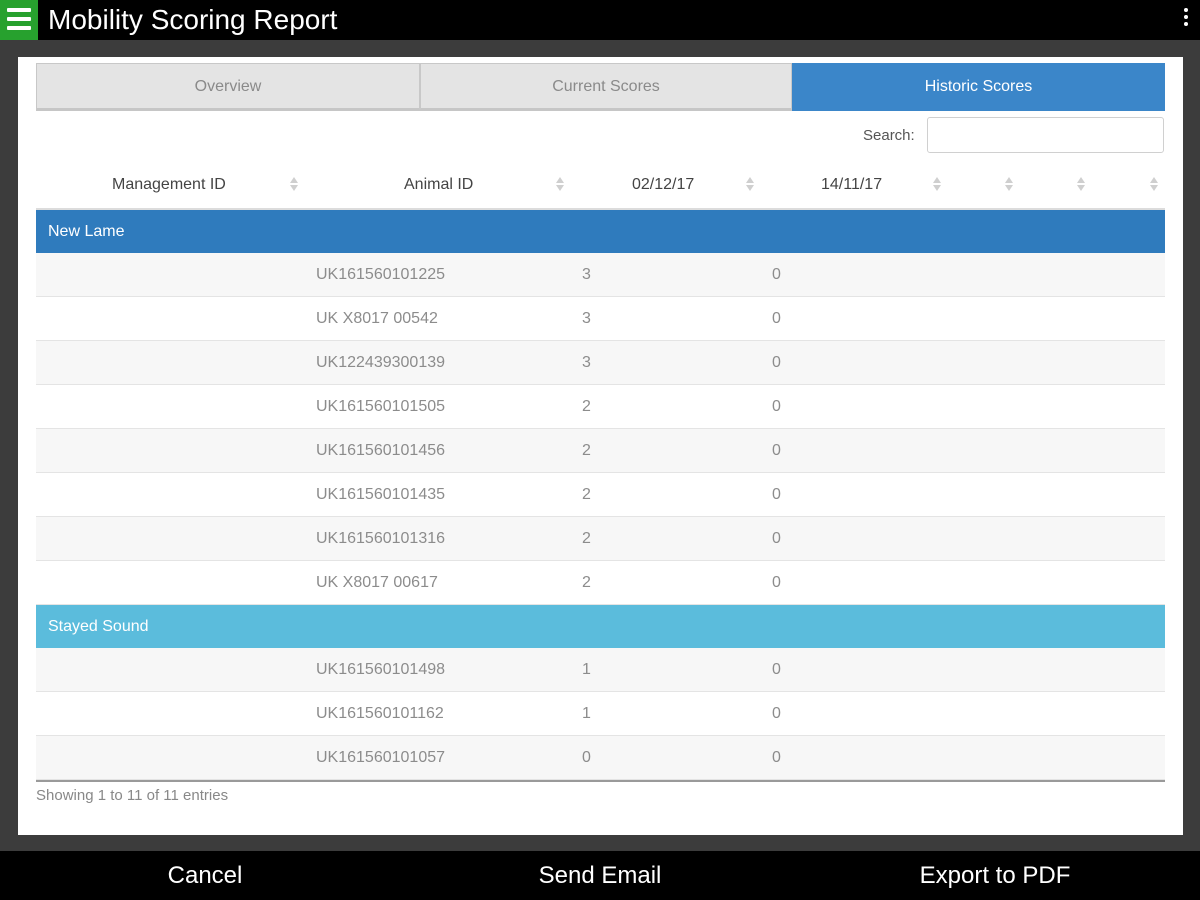 Image resolution: width=1200 pixels, height=900 pixels. Describe the element at coordinates (381, 450) in the screenshot. I see `animal-id-cell: UK161560101456` at that location.